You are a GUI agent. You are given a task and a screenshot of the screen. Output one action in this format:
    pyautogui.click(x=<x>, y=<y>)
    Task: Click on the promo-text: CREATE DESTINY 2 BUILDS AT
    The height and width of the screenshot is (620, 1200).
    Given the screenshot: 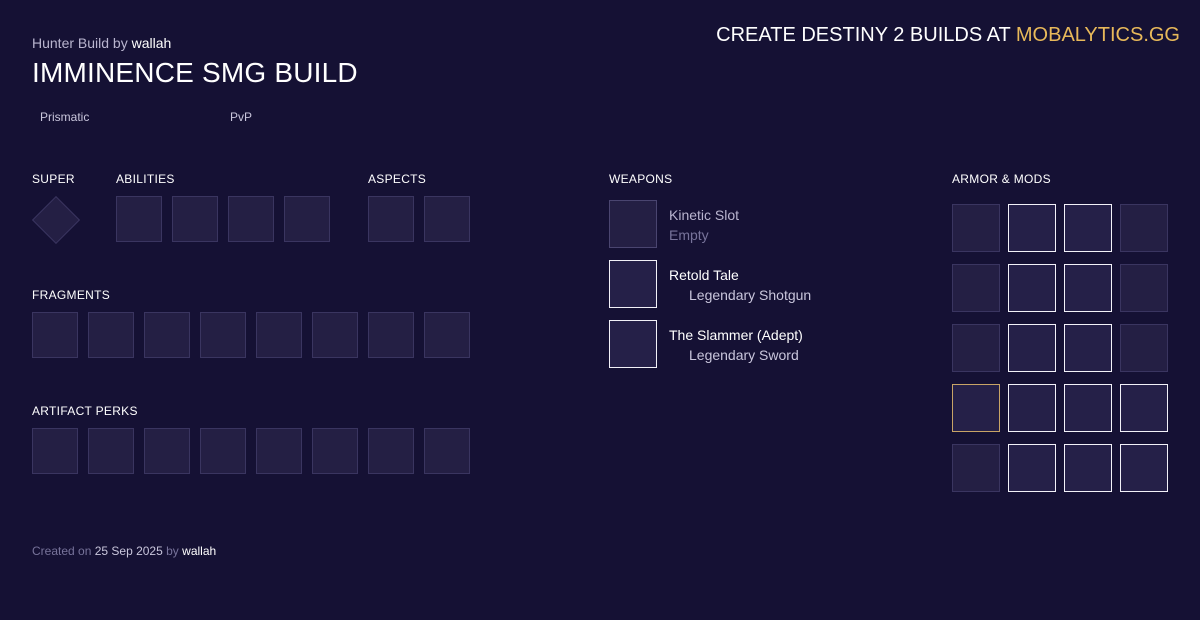 What is the action you would take?
    pyautogui.click(x=863, y=35)
    